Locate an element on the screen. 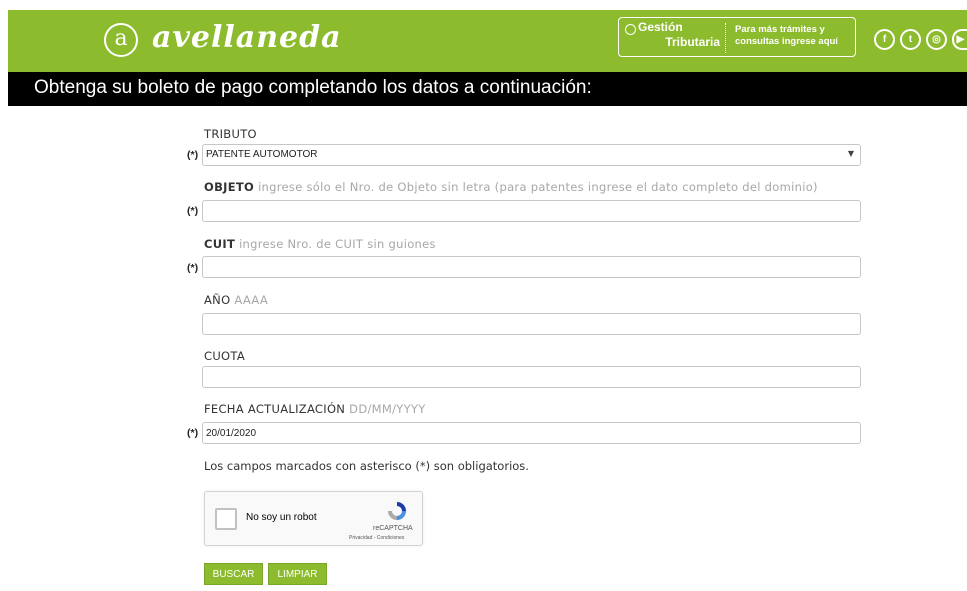 The width and height of the screenshot is (967, 591). cuota-label: CUOTA is located at coordinates (224, 356).